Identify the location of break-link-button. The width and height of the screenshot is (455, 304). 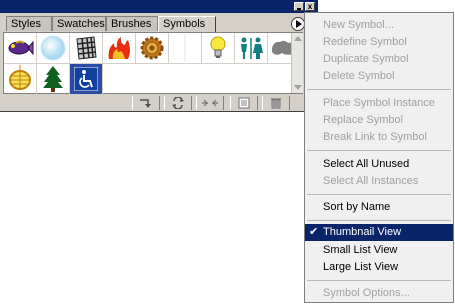
(210, 103).